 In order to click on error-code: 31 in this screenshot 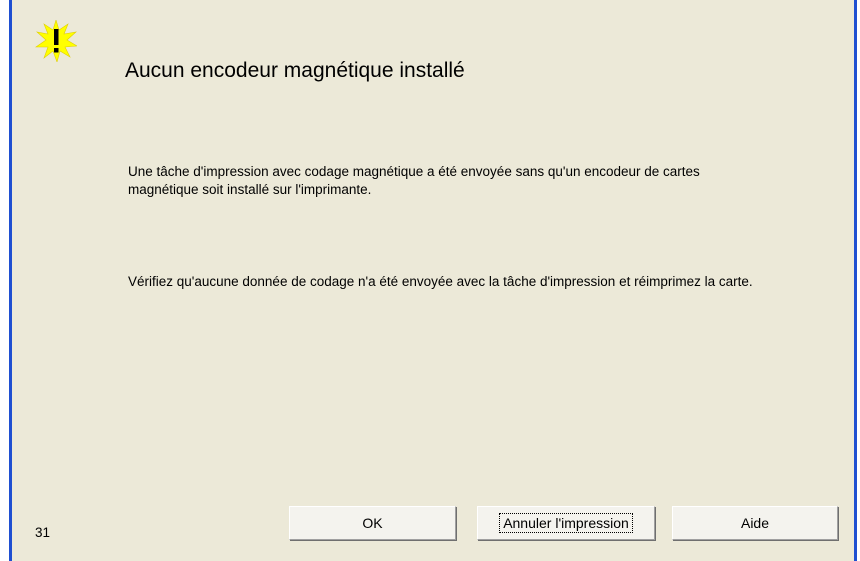, I will do `click(43, 532)`.